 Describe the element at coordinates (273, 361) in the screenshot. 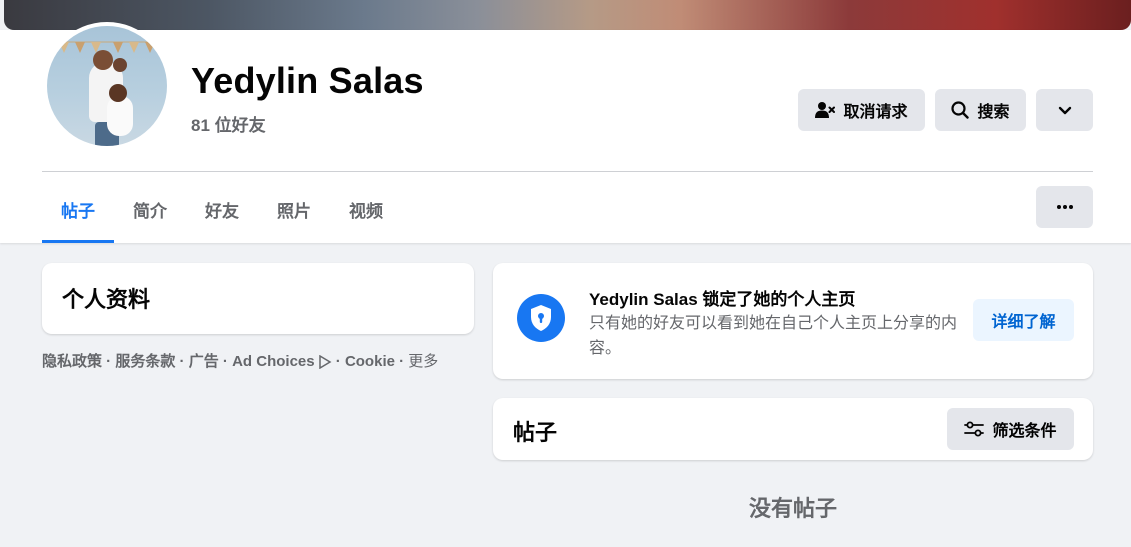

I see `ad-choices-link: Ad Choices` at that location.